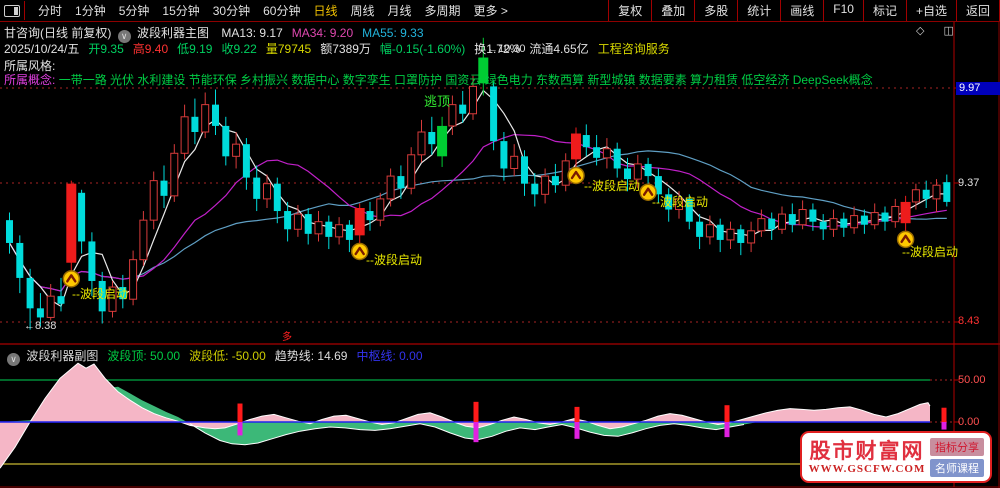  Describe the element at coordinates (633, 49) in the screenshot. I see `quote-field: 工程咨询服务` at that location.